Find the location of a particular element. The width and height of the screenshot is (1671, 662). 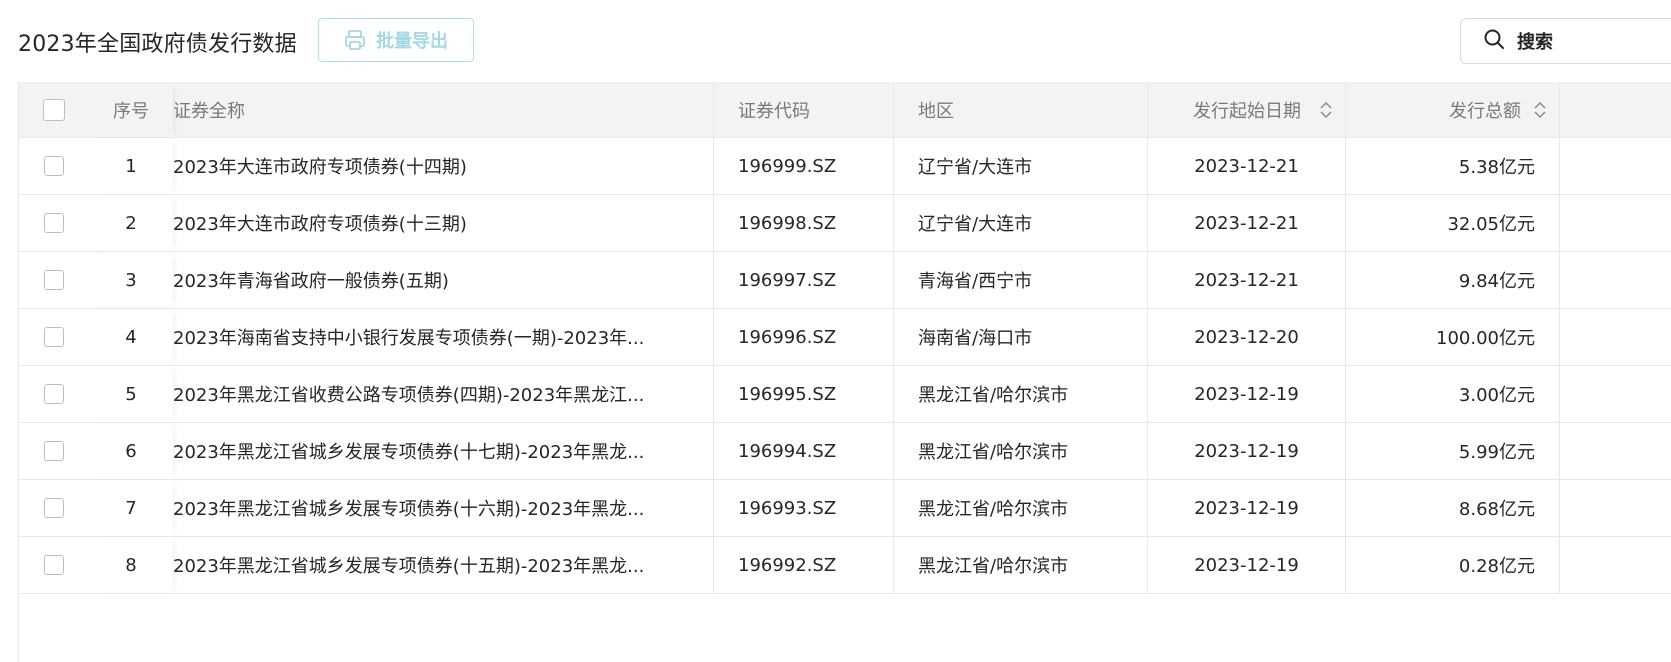

row-index: 7 is located at coordinates (131, 508).